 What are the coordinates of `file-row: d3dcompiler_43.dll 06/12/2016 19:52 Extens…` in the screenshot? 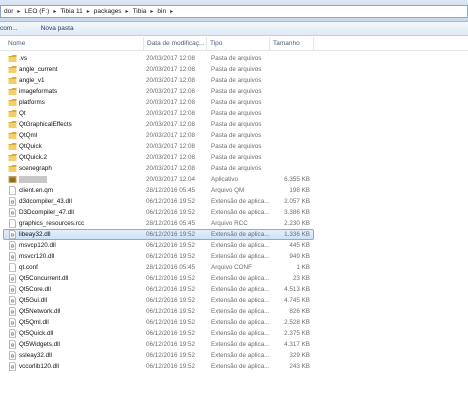 It's located at (234, 201).